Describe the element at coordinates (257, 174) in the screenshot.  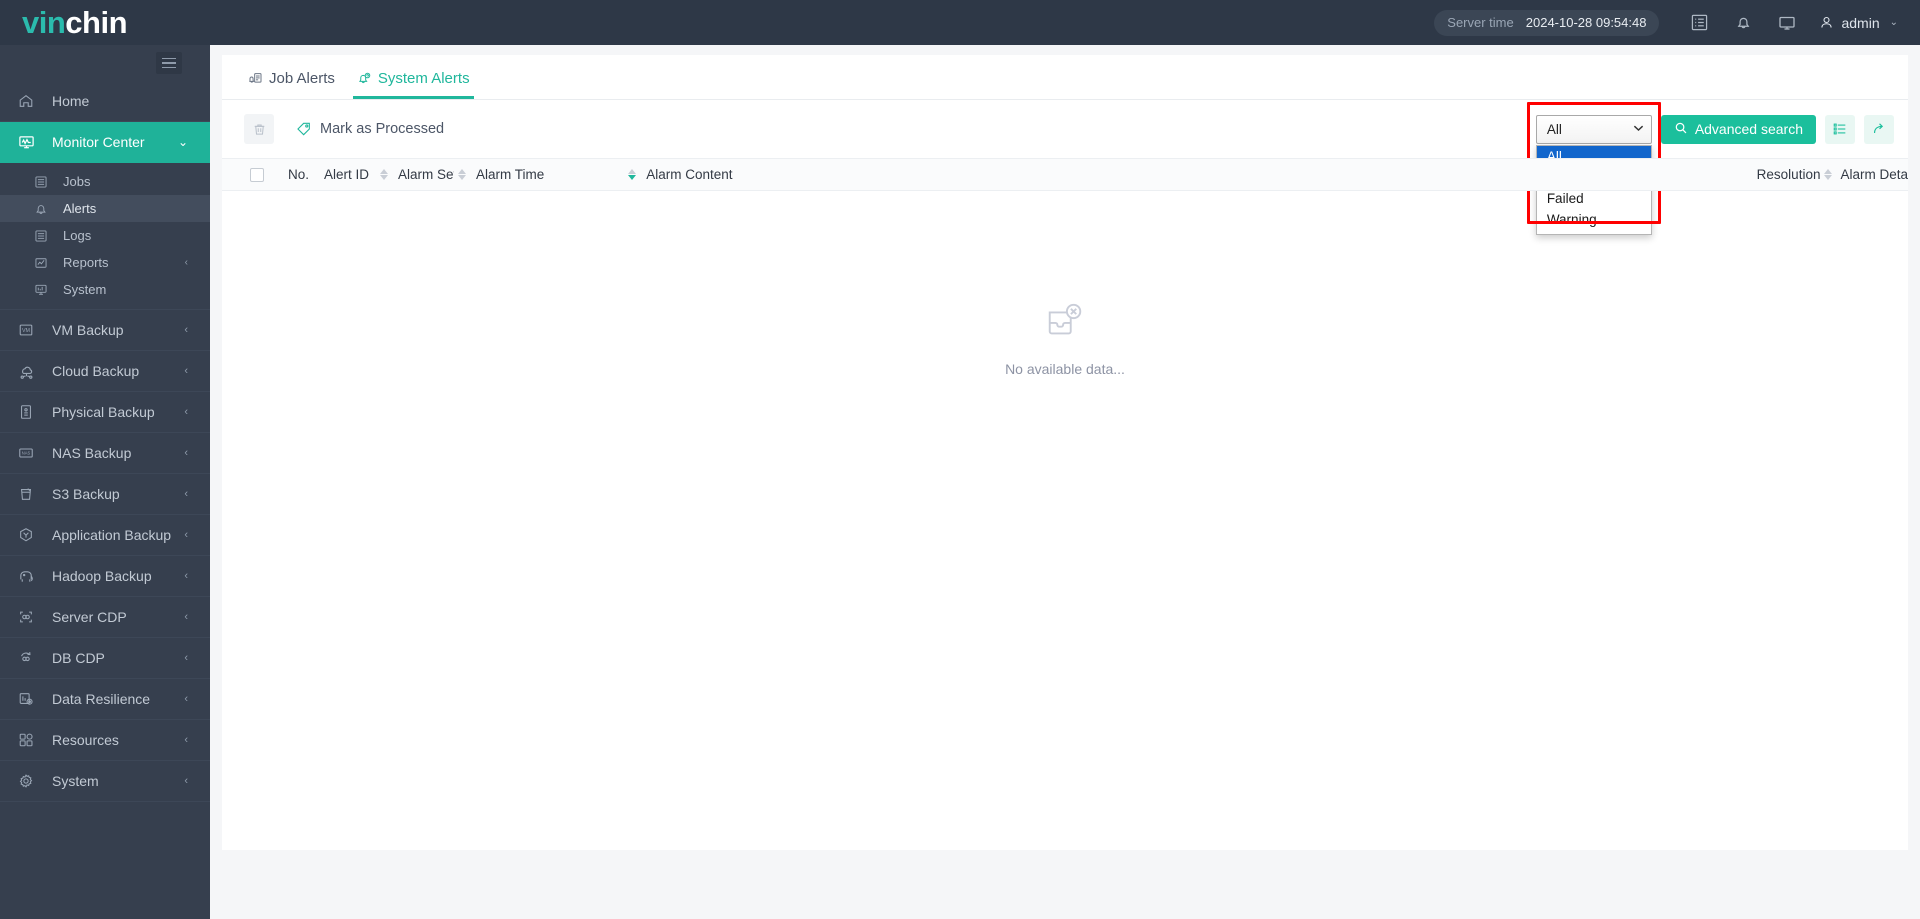
I see `select-all-checkbox` at that location.